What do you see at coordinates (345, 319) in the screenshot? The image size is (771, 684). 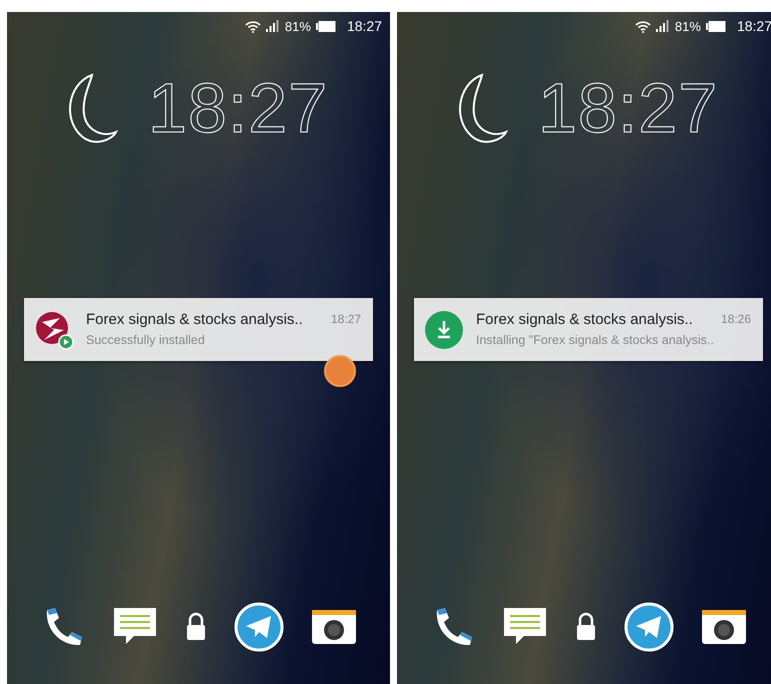 I see `notification-time: 18:27` at bounding box center [345, 319].